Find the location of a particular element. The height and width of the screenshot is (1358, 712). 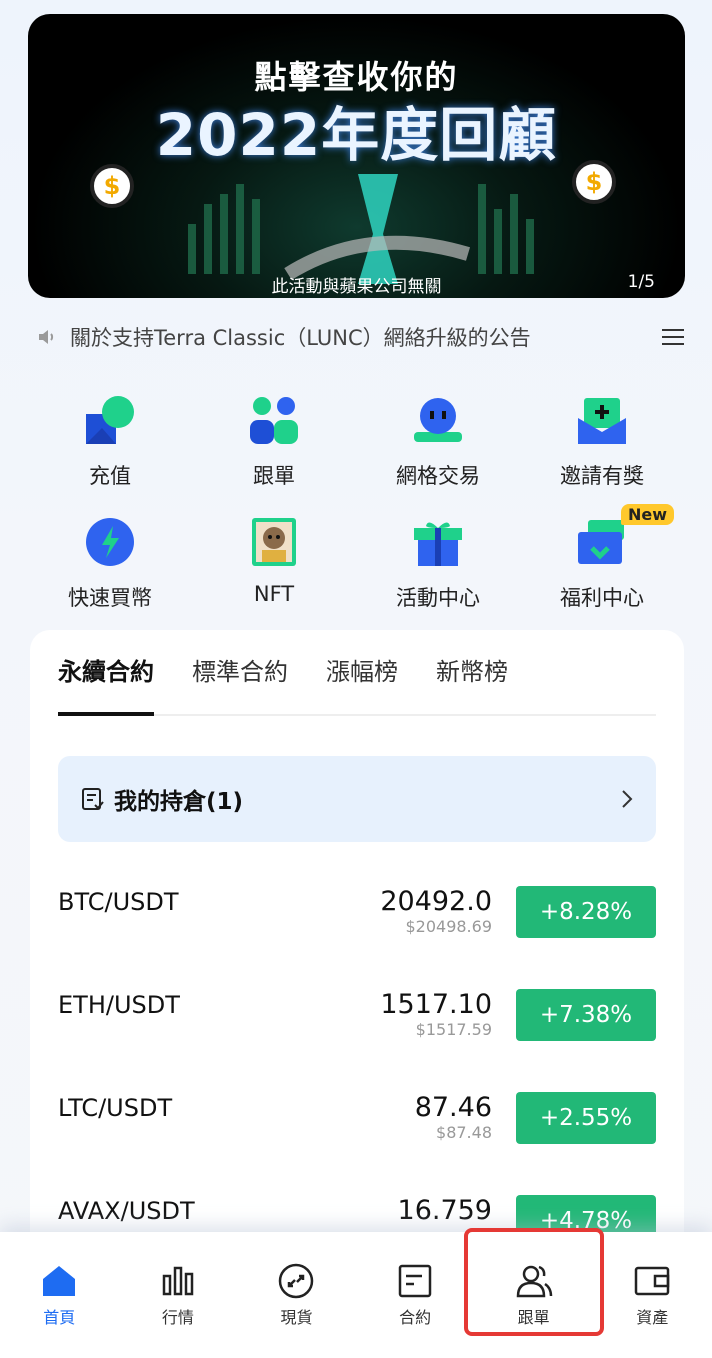

nav-copy-trade: 跟單 is located at coordinates (533, 1295).